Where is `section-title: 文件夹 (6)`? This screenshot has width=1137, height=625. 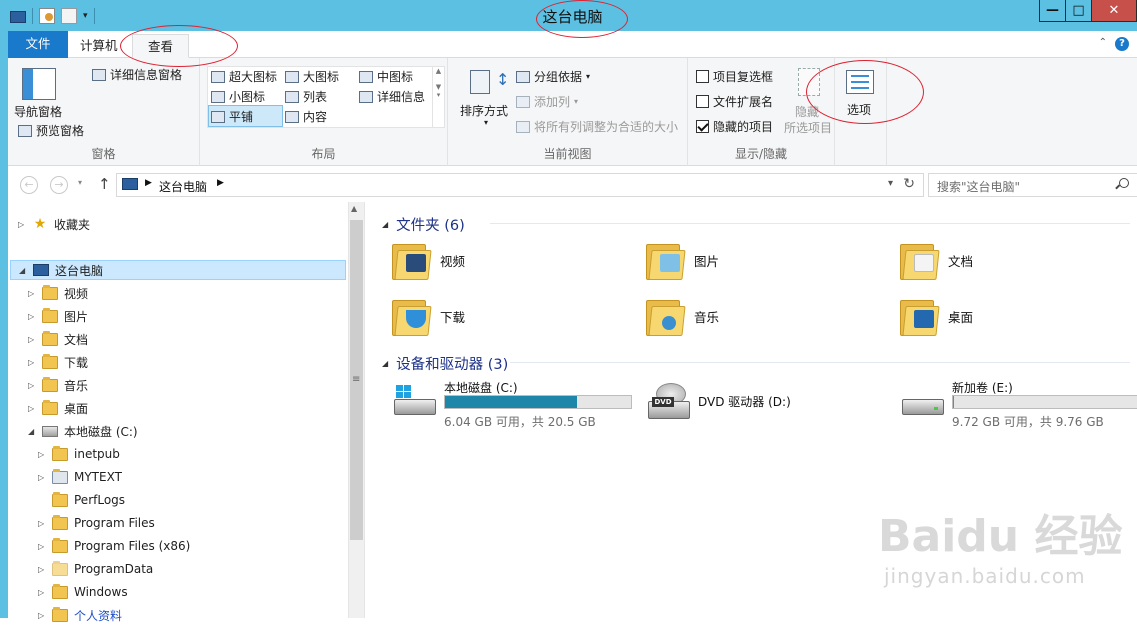
section-title: 文件夹 (6) is located at coordinates (430, 226).